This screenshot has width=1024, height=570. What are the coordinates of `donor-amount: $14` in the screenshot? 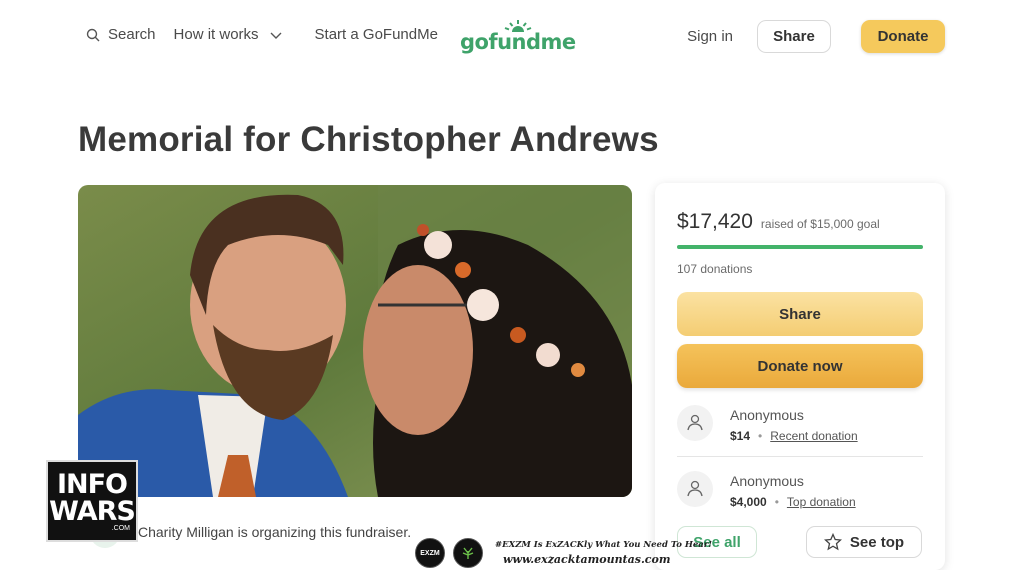 It's located at (740, 436).